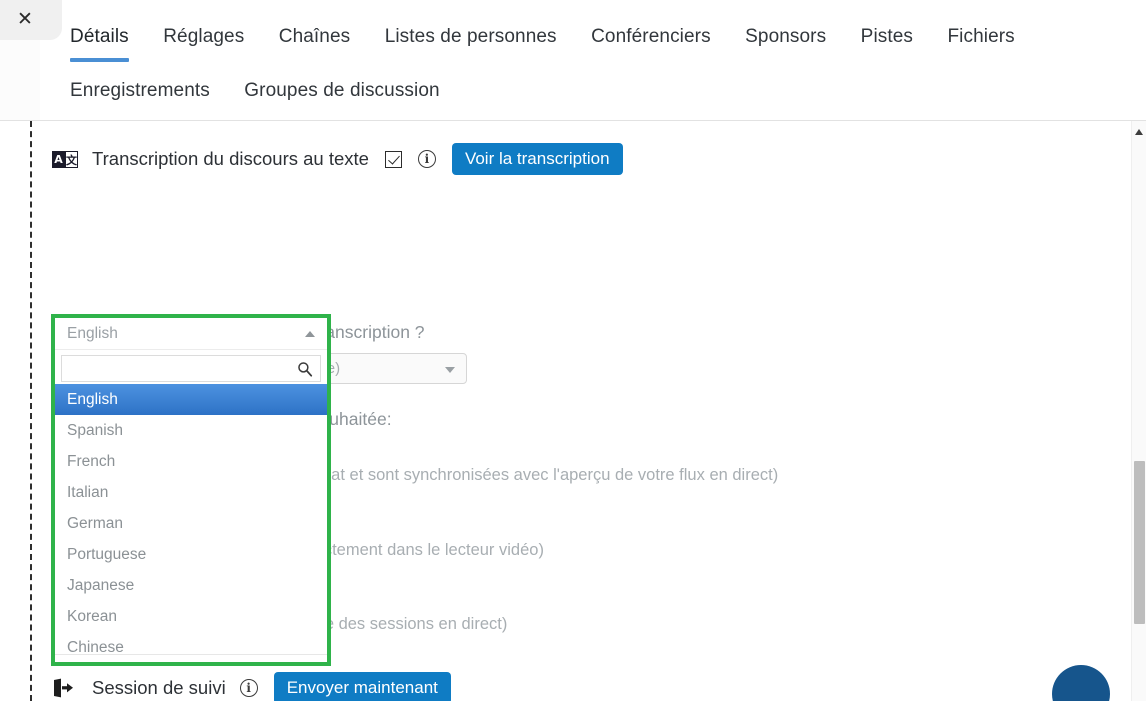 The height and width of the screenshot is (701, 1146). What do you see at coordinates (426, 159) in the screenshot?
I see `transcription-info-icon: i` at bounding box center [426, 159].